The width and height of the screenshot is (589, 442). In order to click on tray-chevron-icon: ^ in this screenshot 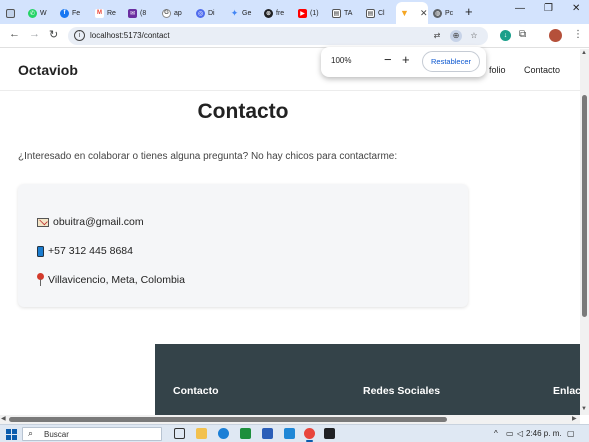, I will do `click(496, 433)`.